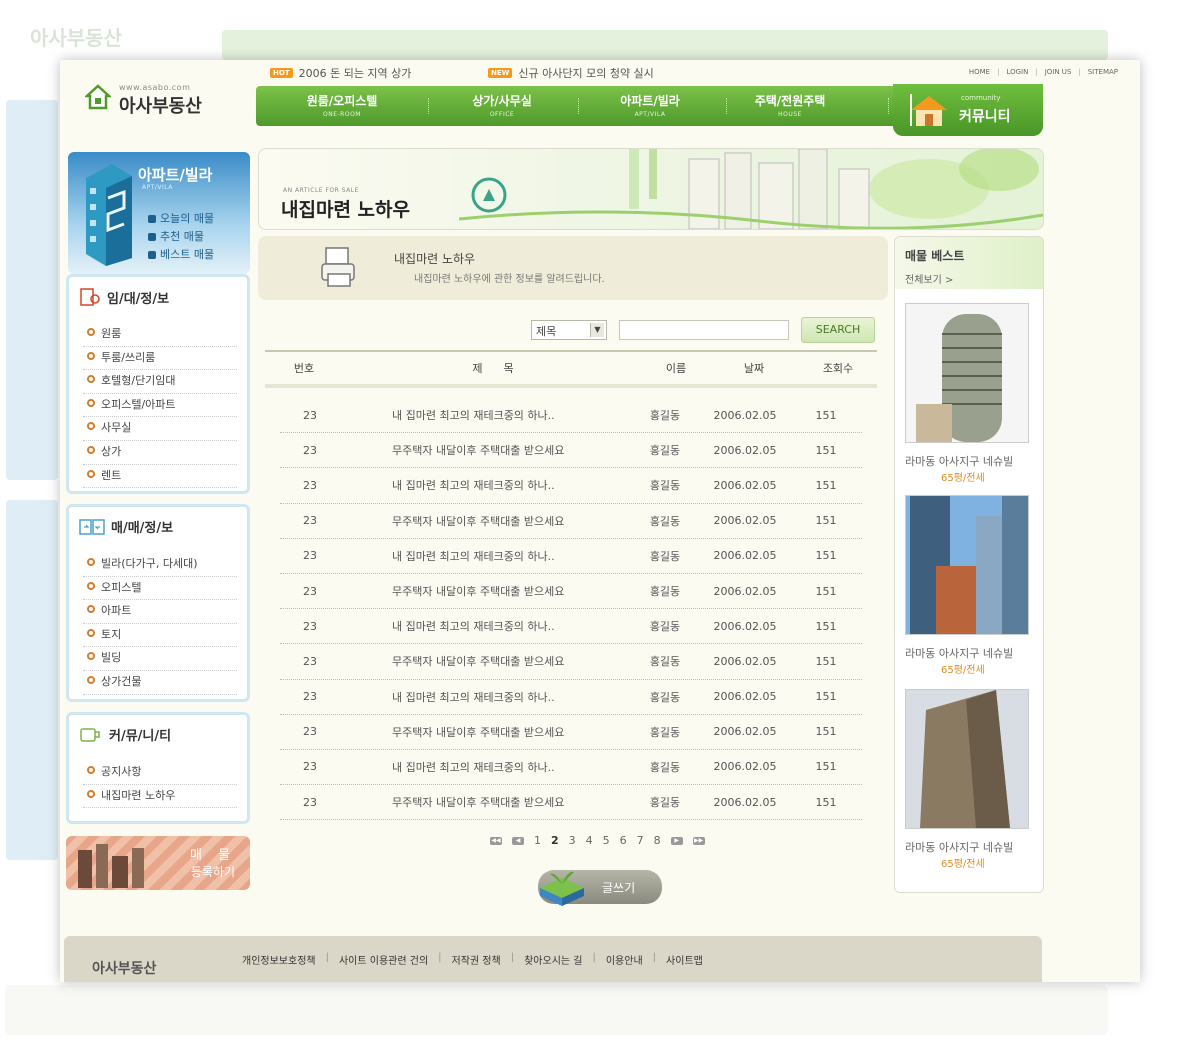  What do you see at coordinates (160, 335) in the screenshot?
I see `list-item: 원룸` at bounding box center [160, 335].